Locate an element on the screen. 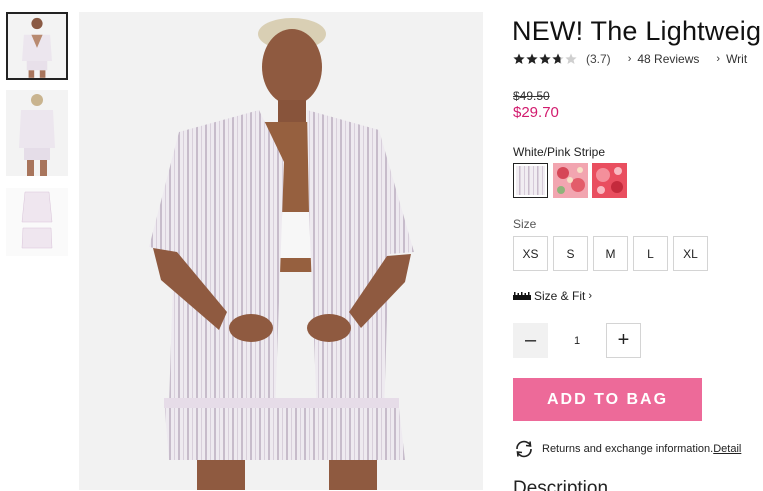 The width and height of the screenshot is (763, 491). original-price: $49.50 is located at coordinates (531, 96).